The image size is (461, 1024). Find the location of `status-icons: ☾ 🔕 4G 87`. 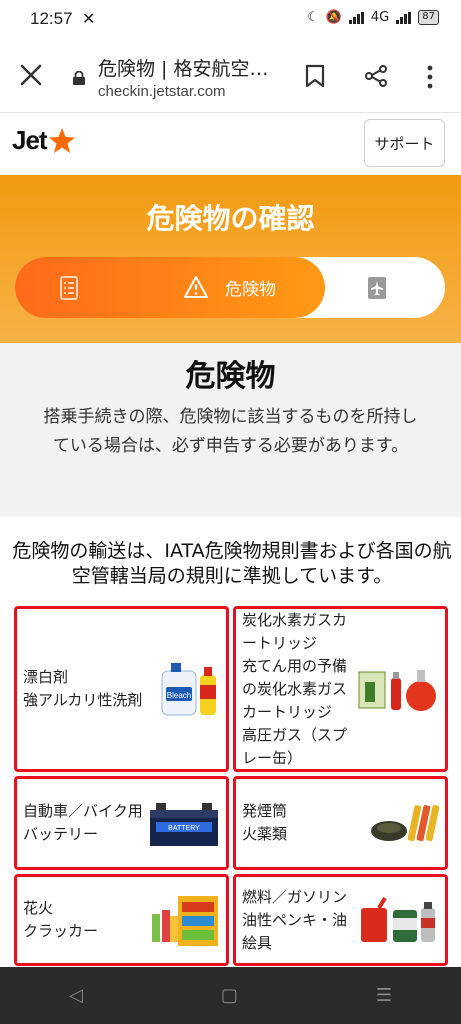

status-icons: ☾ 🔕 4G 87 is located at coordinates (373, 17).